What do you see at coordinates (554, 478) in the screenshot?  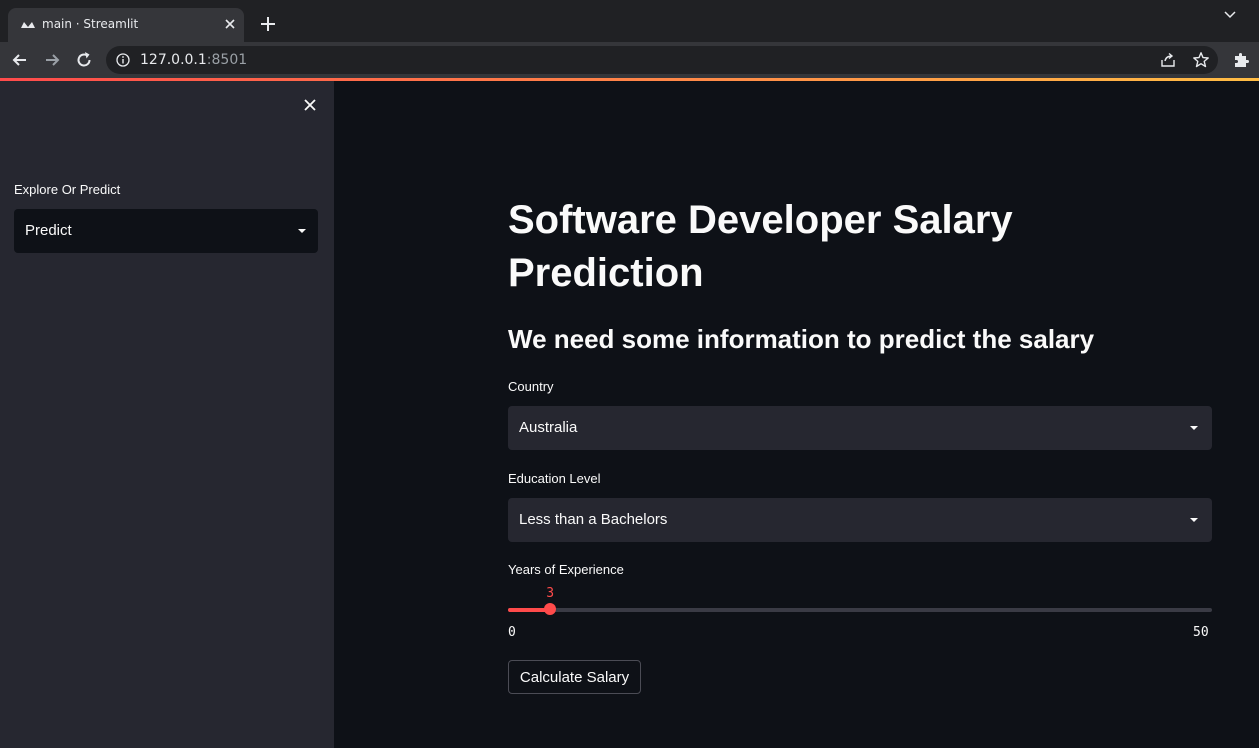 I see `education-label: Education Level` at bounding box center [554, 478].